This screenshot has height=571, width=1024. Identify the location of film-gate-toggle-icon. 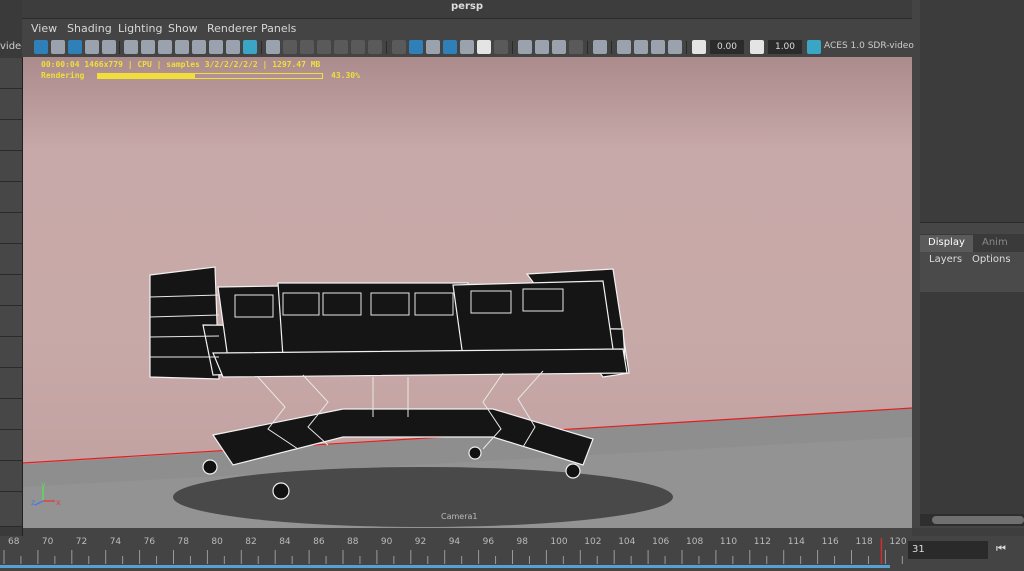
(290, 47).